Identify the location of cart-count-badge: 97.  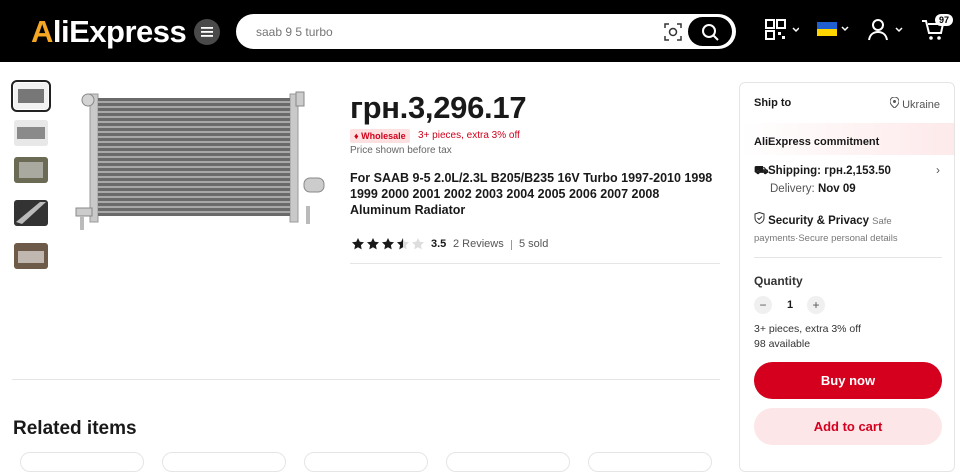
(944, 20).